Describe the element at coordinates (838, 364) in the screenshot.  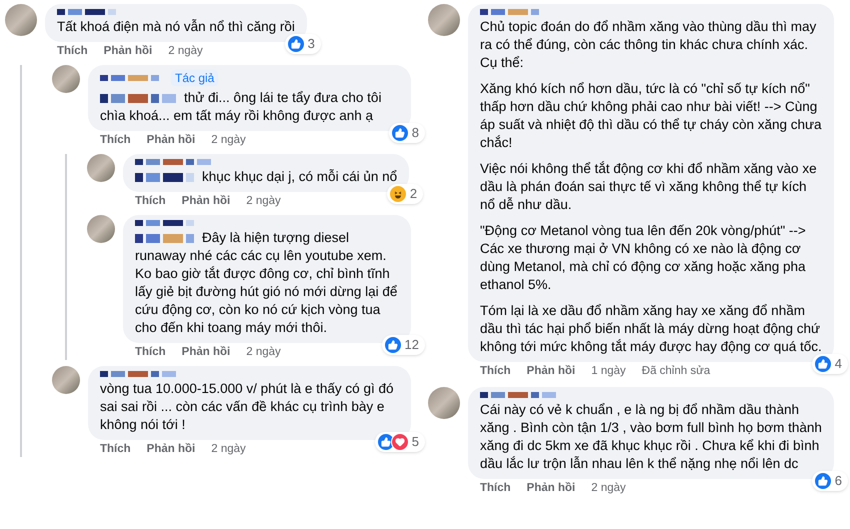
I see `reaction-count: 4` at that location.